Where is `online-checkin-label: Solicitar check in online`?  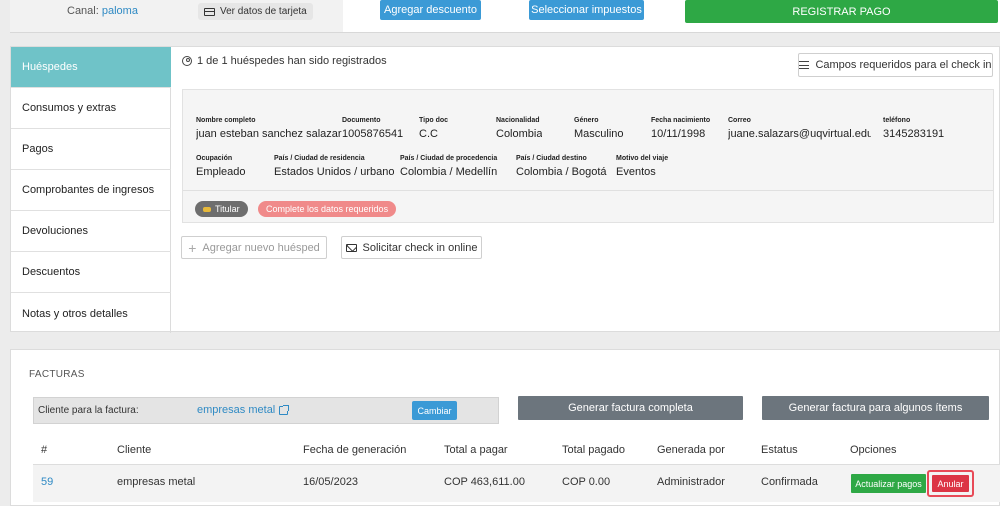 online-checkin-label: Solicitar check in online is located at coordinates (420, 247).